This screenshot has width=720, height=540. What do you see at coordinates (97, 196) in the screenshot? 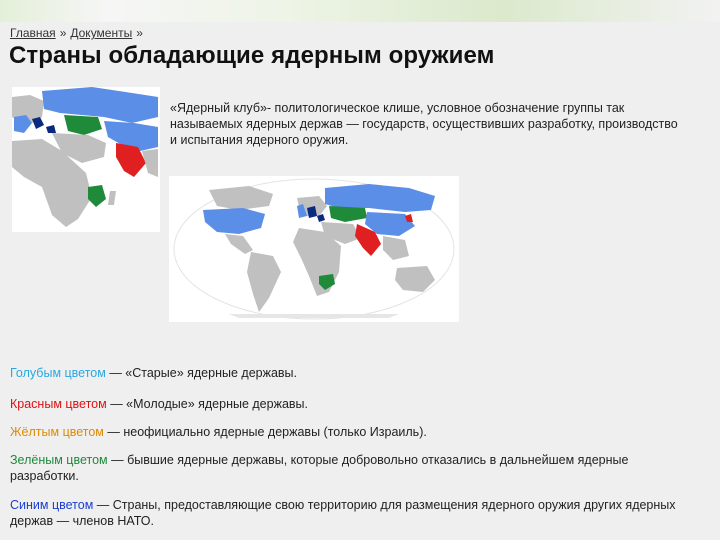
I see `map-south-africa` at bounding box center [97, 196].